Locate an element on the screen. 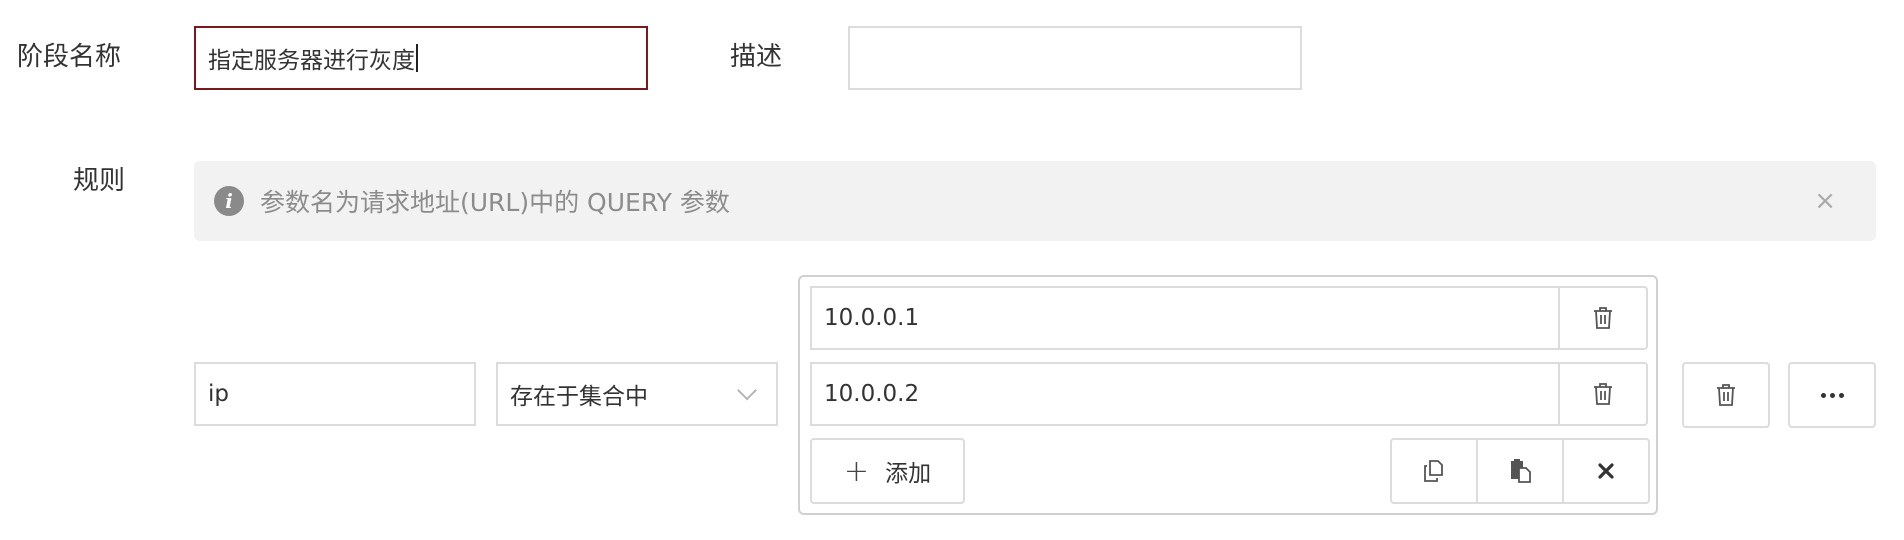  close-icon is located at coordinates (1606, 471).